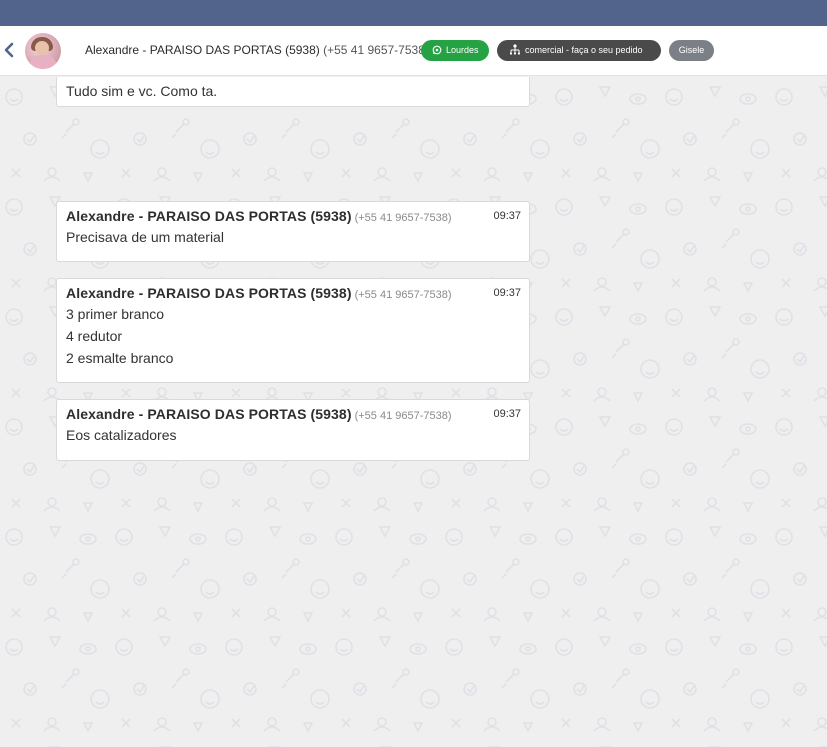 The width and height of the screenshot is (827, 747). Describe the element at coordinates (145, 237) in the screenshot. I see `message-text: Precisava de um material` at that location.